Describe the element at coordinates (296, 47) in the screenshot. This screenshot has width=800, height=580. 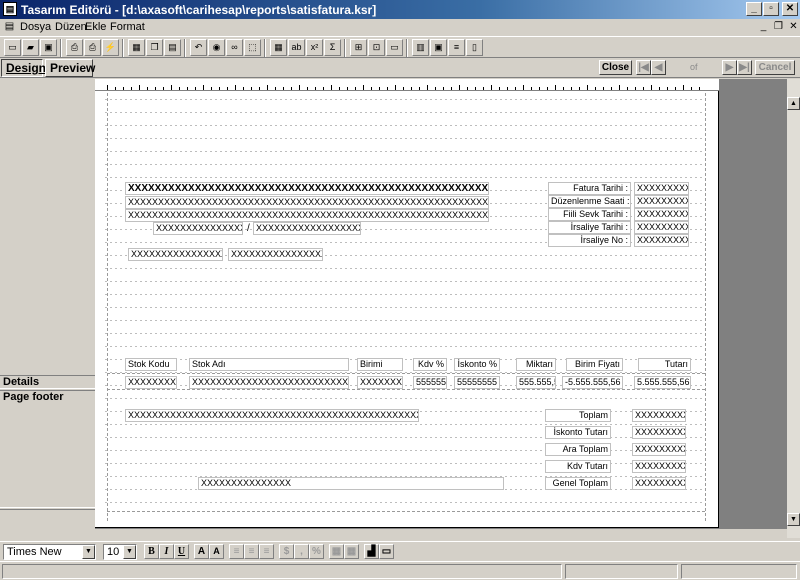
I see `textbox-icon: ab` at that location.